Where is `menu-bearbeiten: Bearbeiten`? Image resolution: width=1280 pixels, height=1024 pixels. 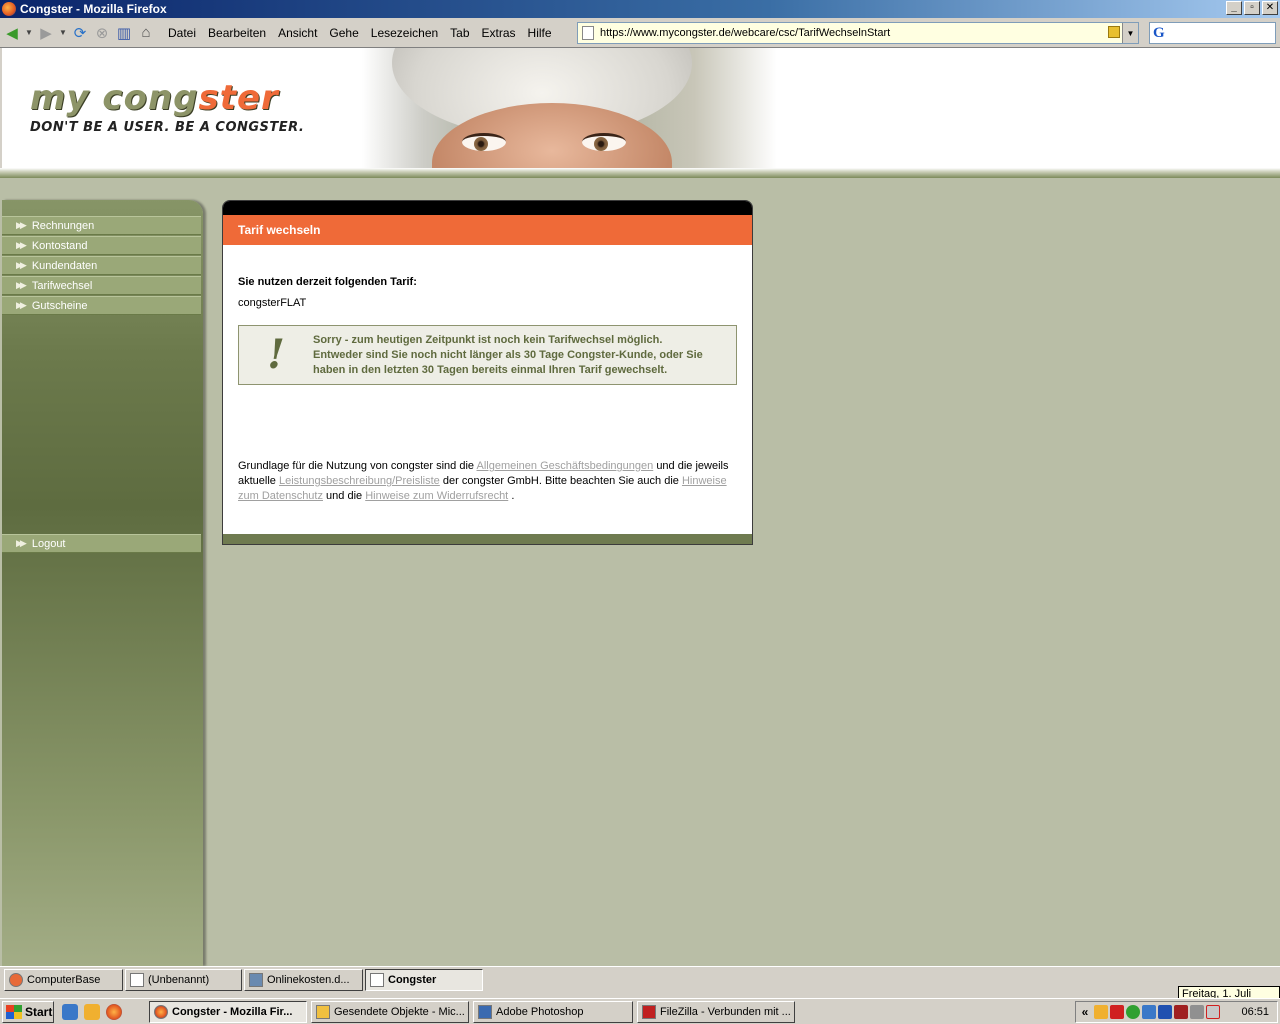 menu-bearbeiten: Bearbeiten is located at coordinates (237, 33).